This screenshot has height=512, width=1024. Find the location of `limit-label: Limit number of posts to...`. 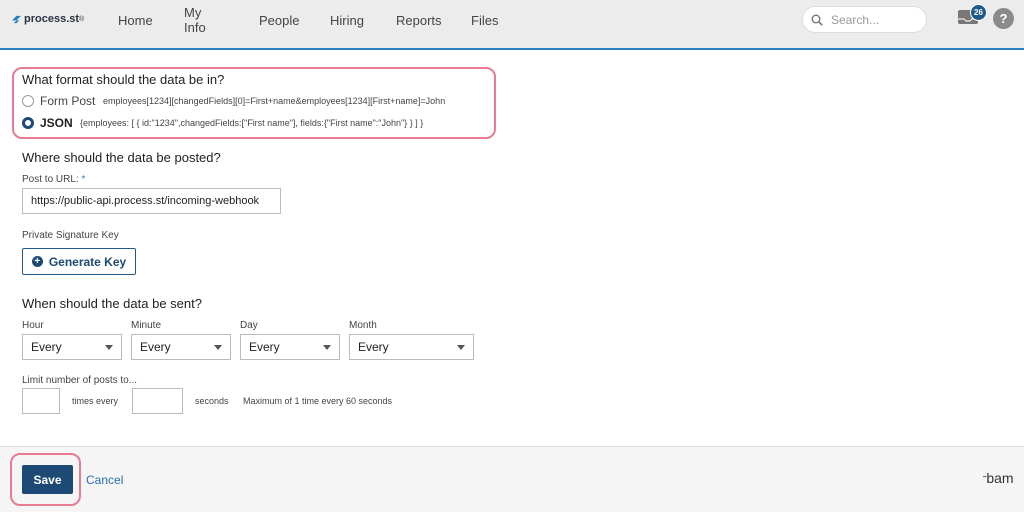

limit-label: Limit number of posts to... is located at coordinates (80, 380).